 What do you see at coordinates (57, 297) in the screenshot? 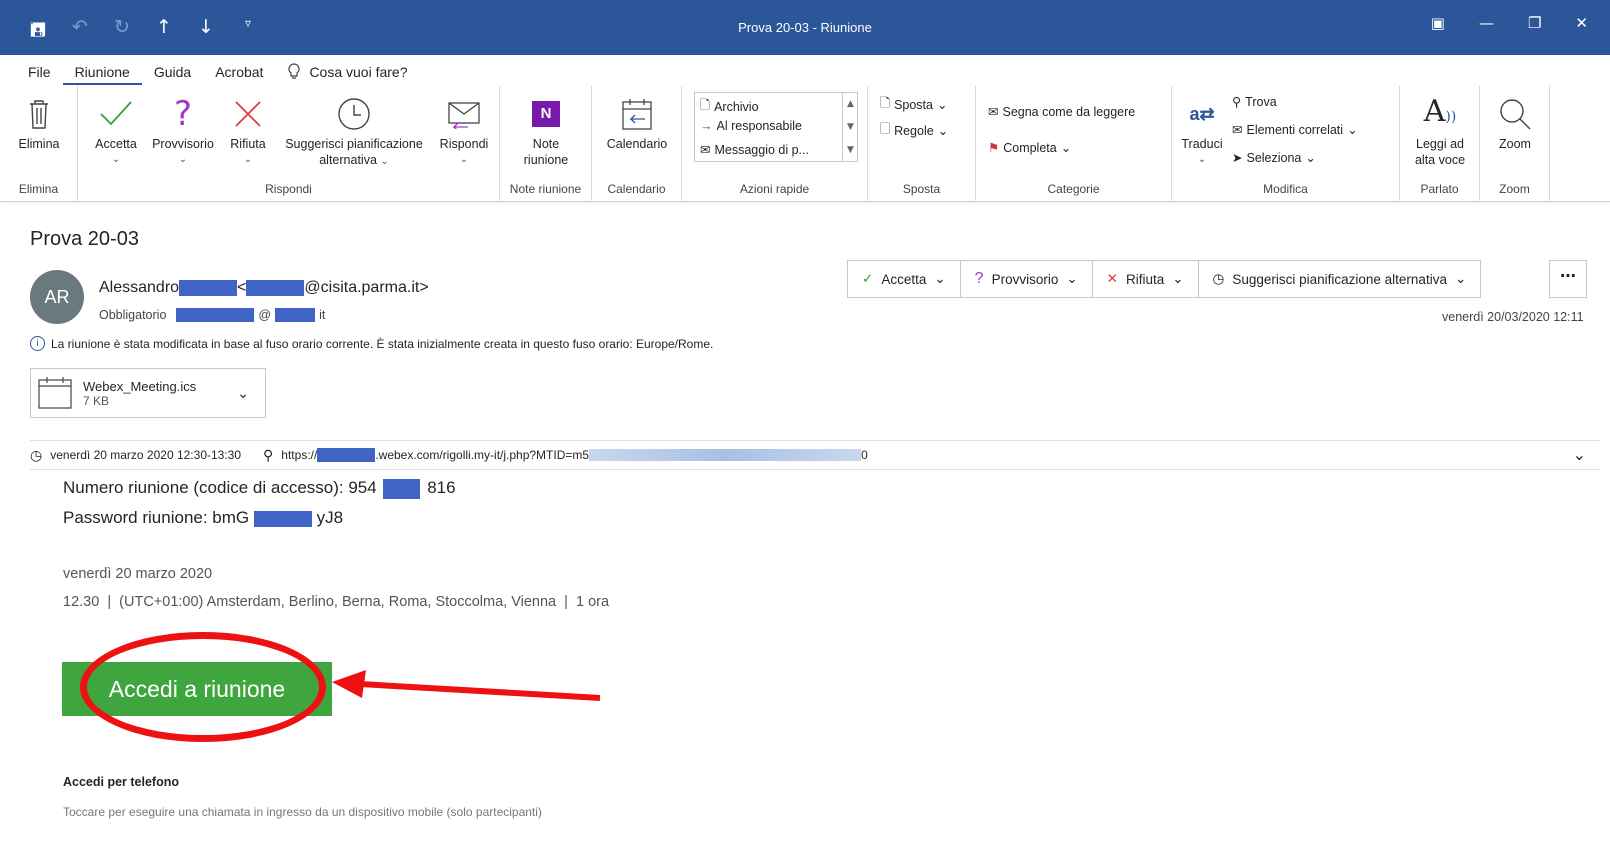
I see `avatar: AR` at bounding box center [57, 297].